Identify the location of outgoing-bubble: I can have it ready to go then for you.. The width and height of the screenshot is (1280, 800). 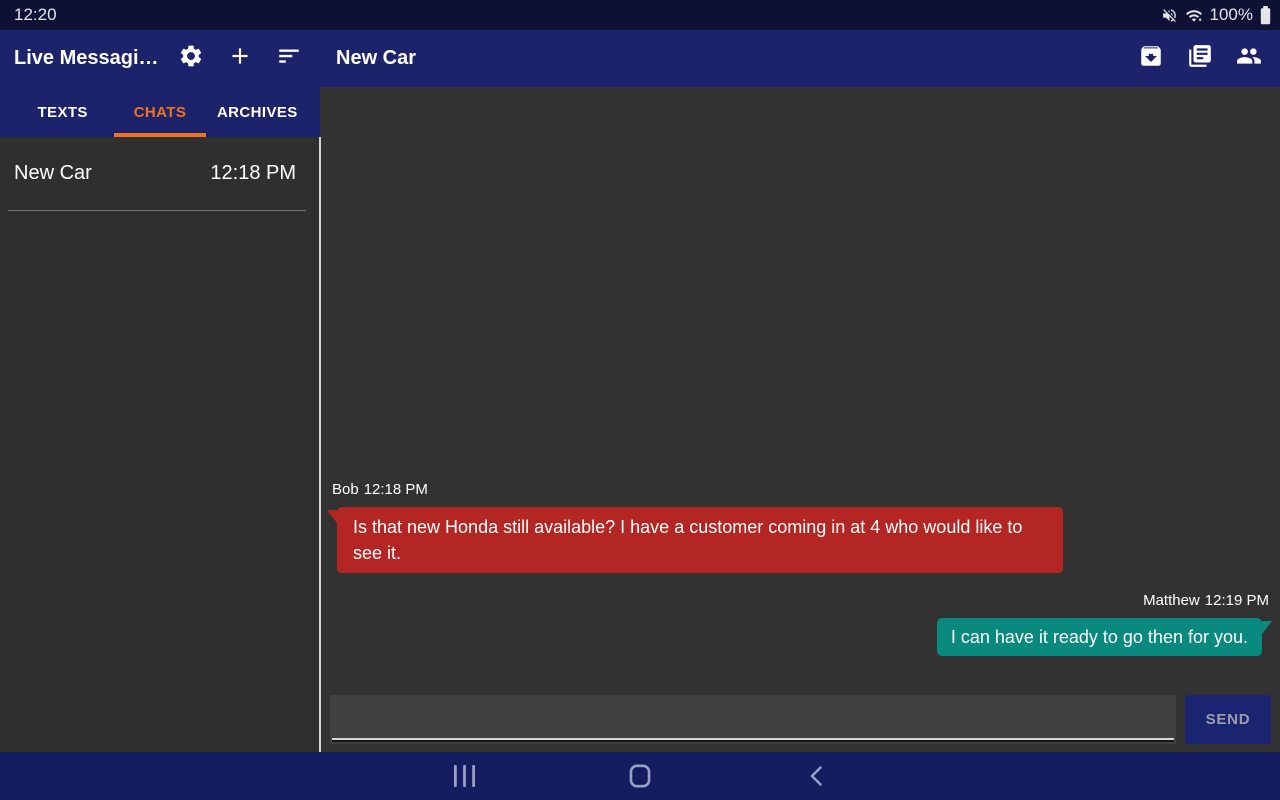
(1104, 637).